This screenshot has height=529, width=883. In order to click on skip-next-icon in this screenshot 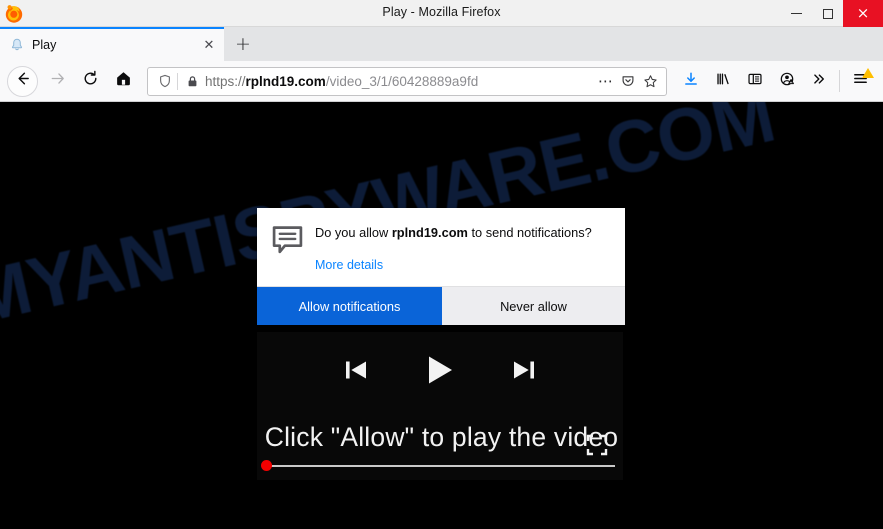, I will do `click(524, 370)`.